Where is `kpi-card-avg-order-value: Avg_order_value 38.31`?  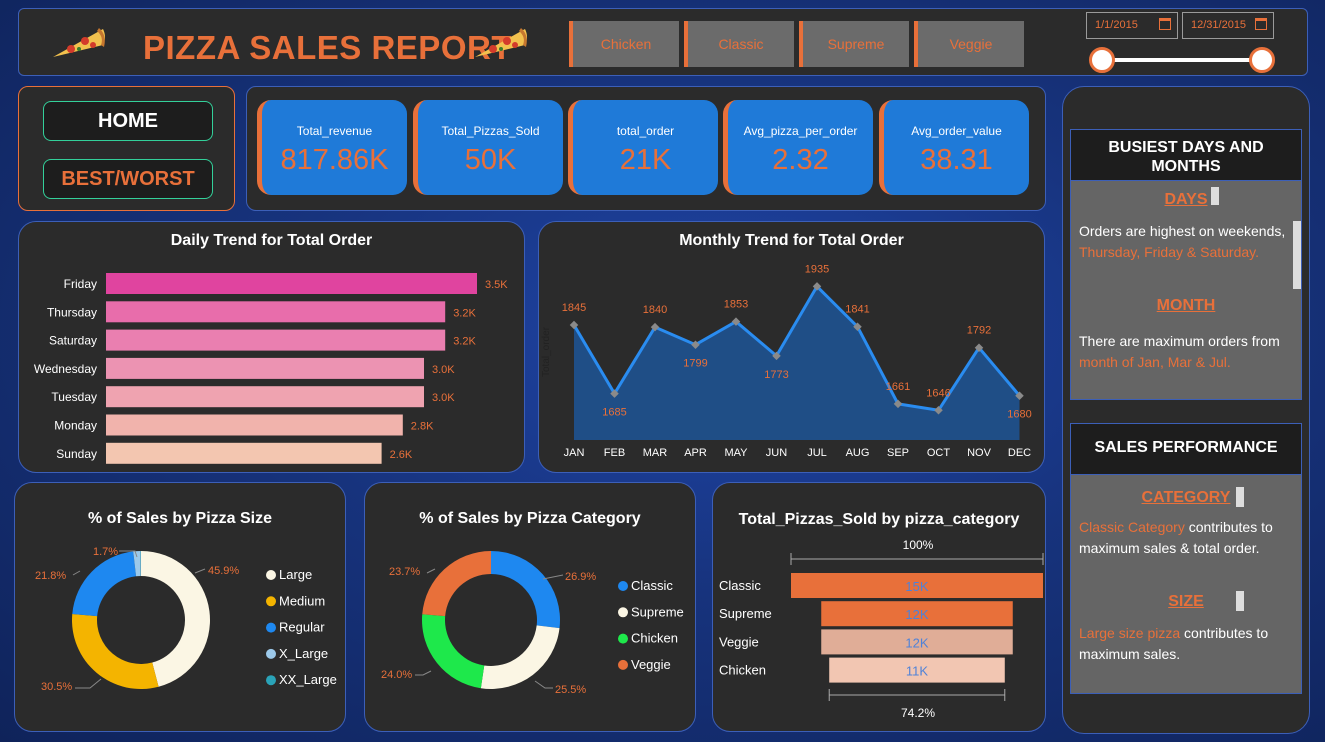
kpi-card-avg-order-value: Avg_order_value 38.31 is located at coordinates (954, 147).